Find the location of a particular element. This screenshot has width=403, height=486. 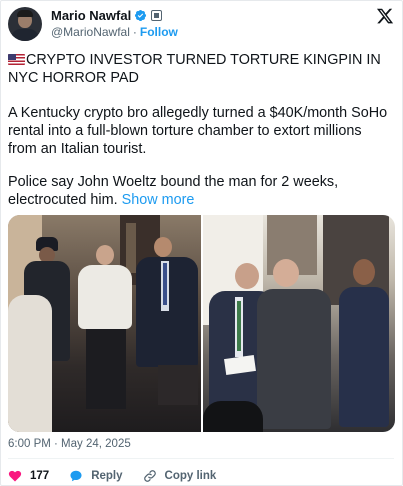

copy-link-button: Copy link is located at coordinates (180, 476).